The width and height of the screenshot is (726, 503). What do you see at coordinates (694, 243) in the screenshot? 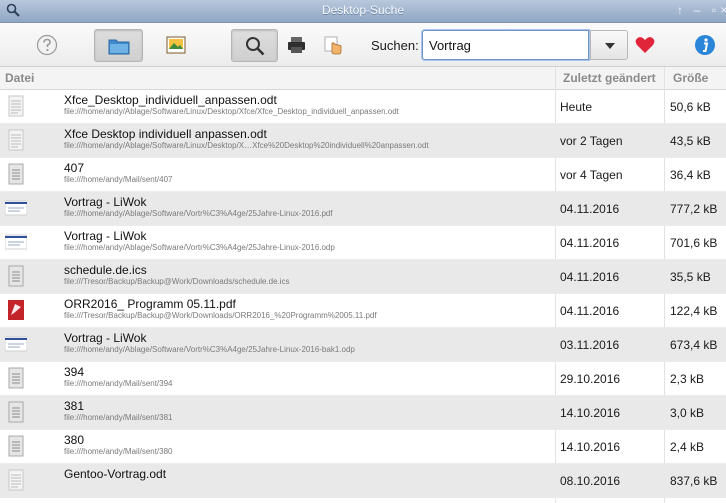
I see `file-size: 701,6 kB` at bounding box center [694, 243].